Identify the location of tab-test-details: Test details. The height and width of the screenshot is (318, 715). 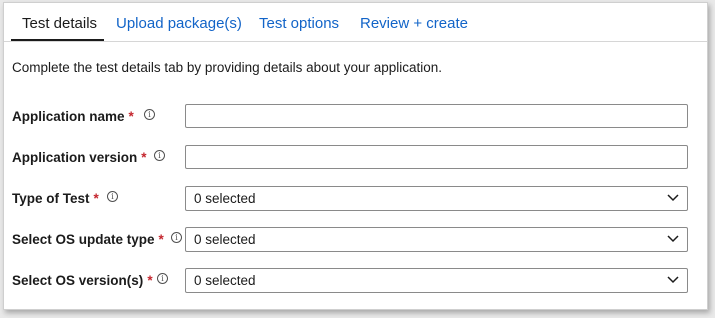
(59, 24).